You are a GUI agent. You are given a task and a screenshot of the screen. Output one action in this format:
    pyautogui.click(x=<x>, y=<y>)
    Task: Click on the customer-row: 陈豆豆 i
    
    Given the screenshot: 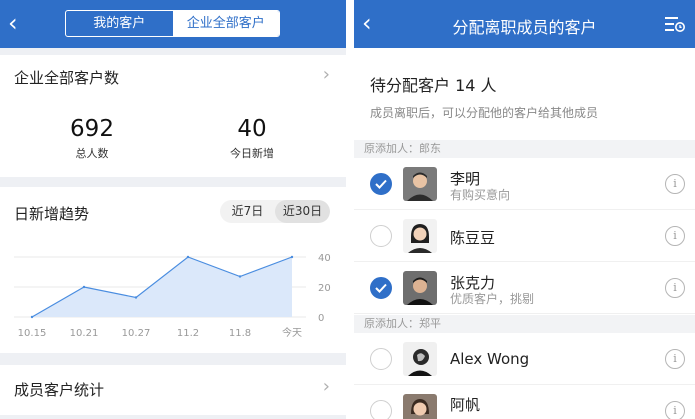 What is the action you would take?
    pyautogui.click(x=524, y=236)
    